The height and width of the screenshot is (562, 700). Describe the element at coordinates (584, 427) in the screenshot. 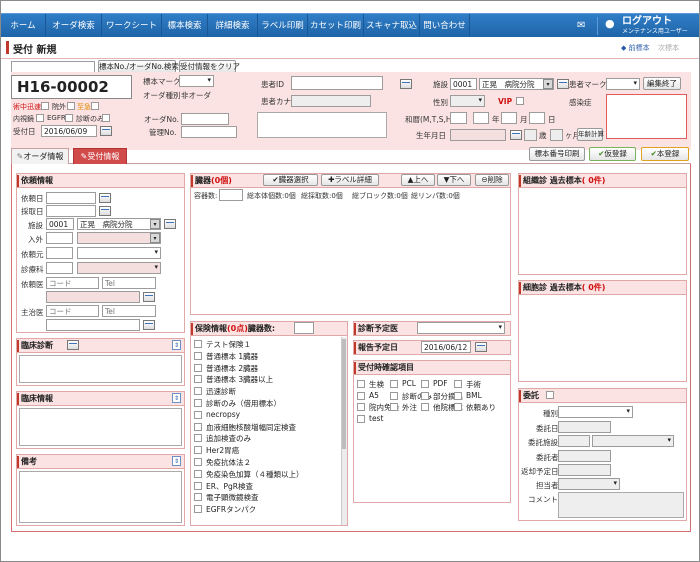

I see `commission-date-input` at that location.